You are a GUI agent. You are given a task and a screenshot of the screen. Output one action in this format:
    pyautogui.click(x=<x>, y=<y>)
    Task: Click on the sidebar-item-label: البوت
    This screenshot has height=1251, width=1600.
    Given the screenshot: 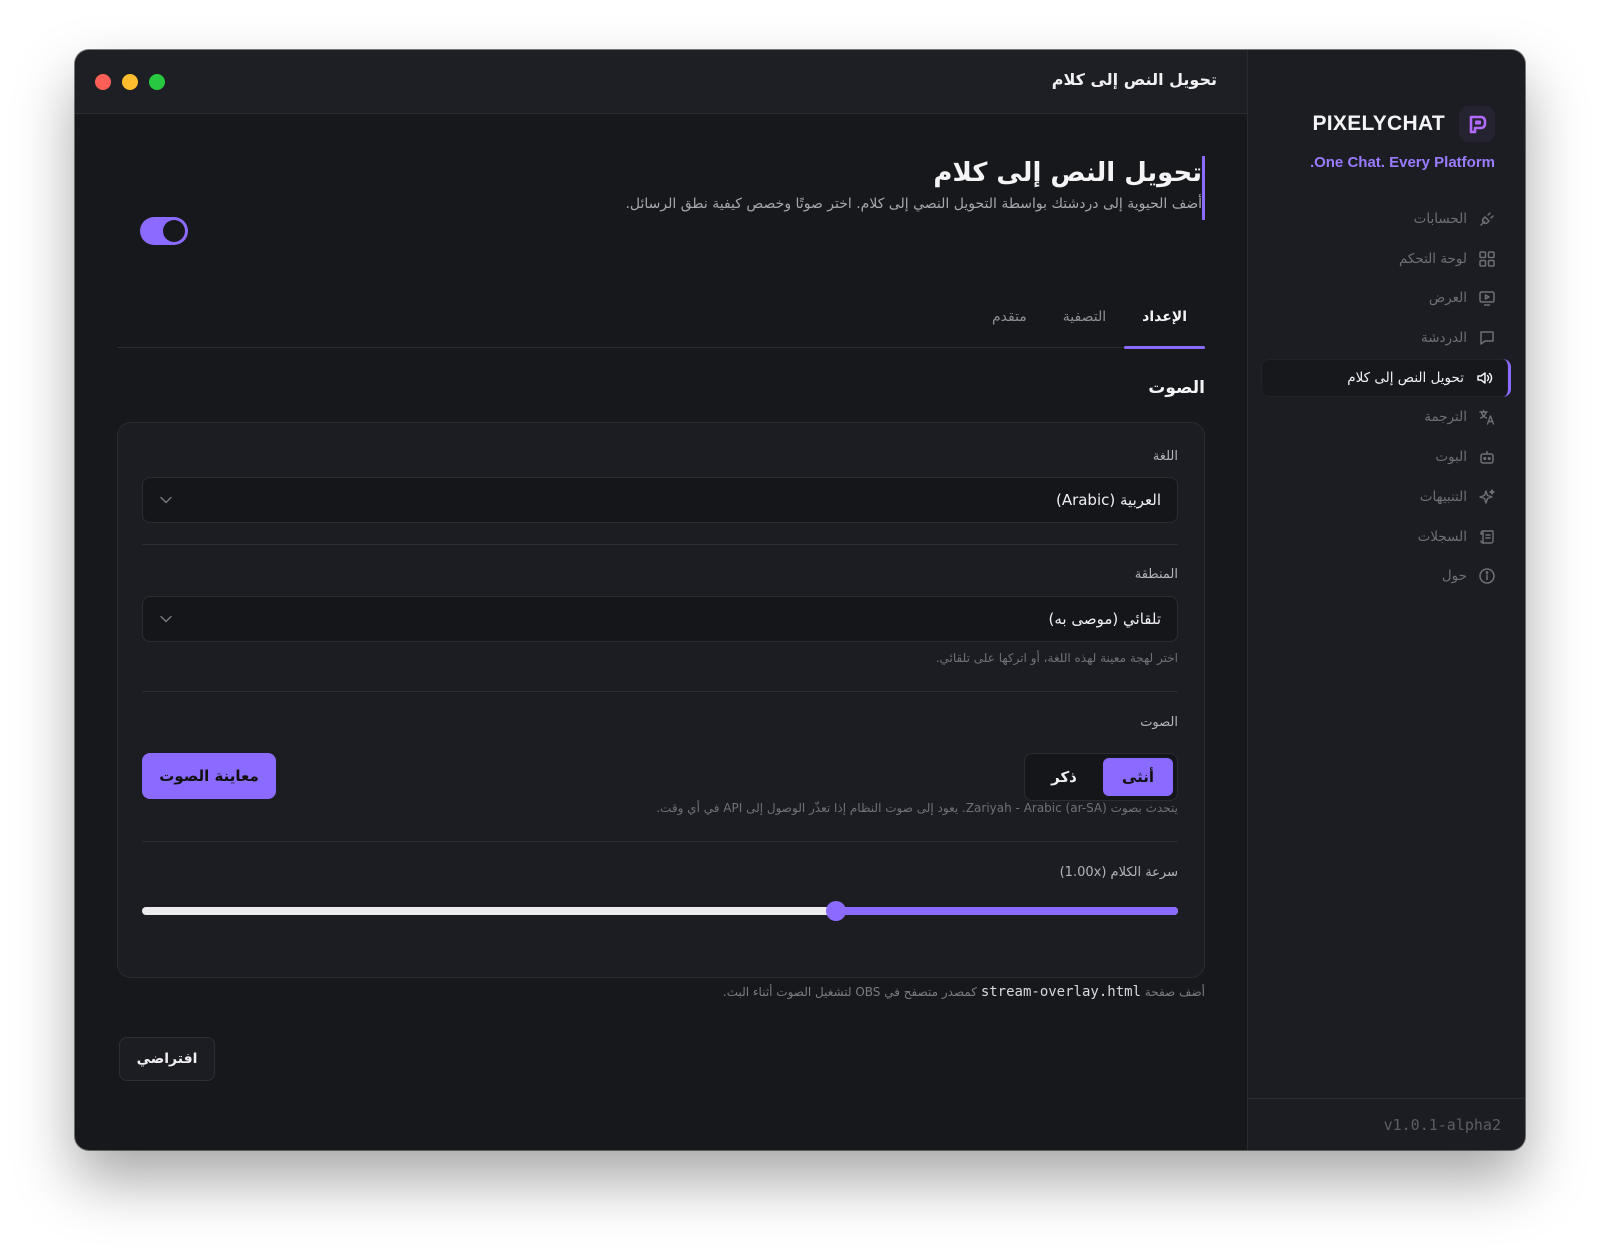 What is the action you would take?
    pyautogui.click(x=1451, y=457)
    